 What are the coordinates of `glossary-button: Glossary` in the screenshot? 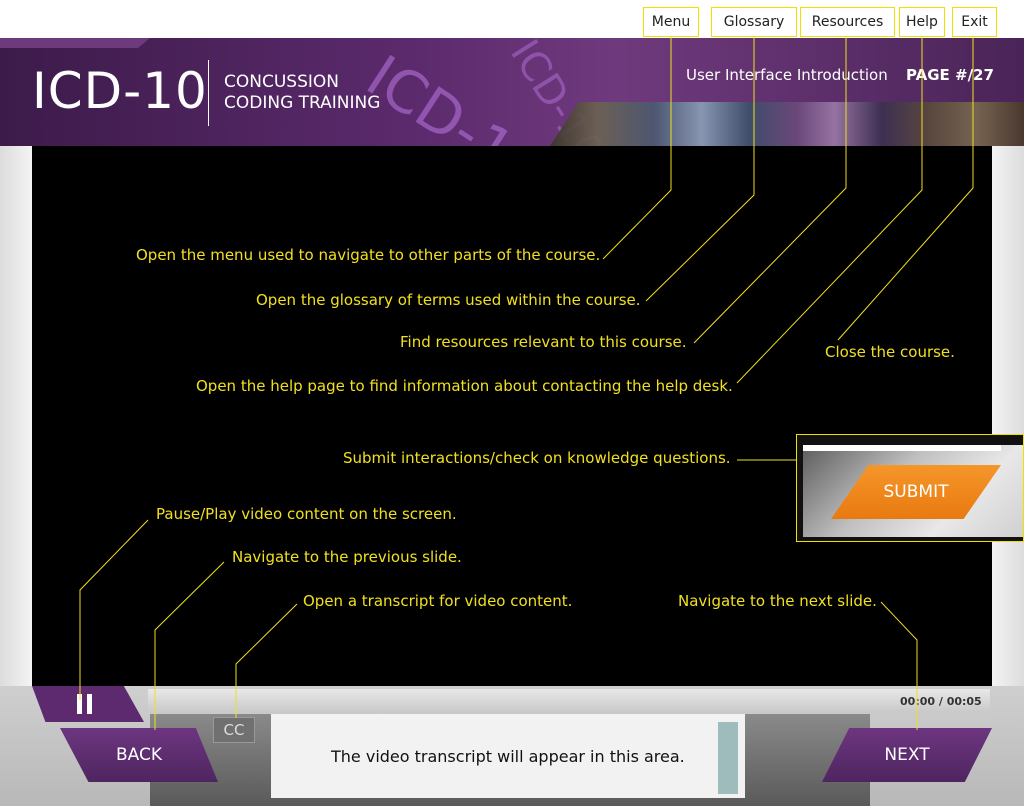 It's located at (754, 22).